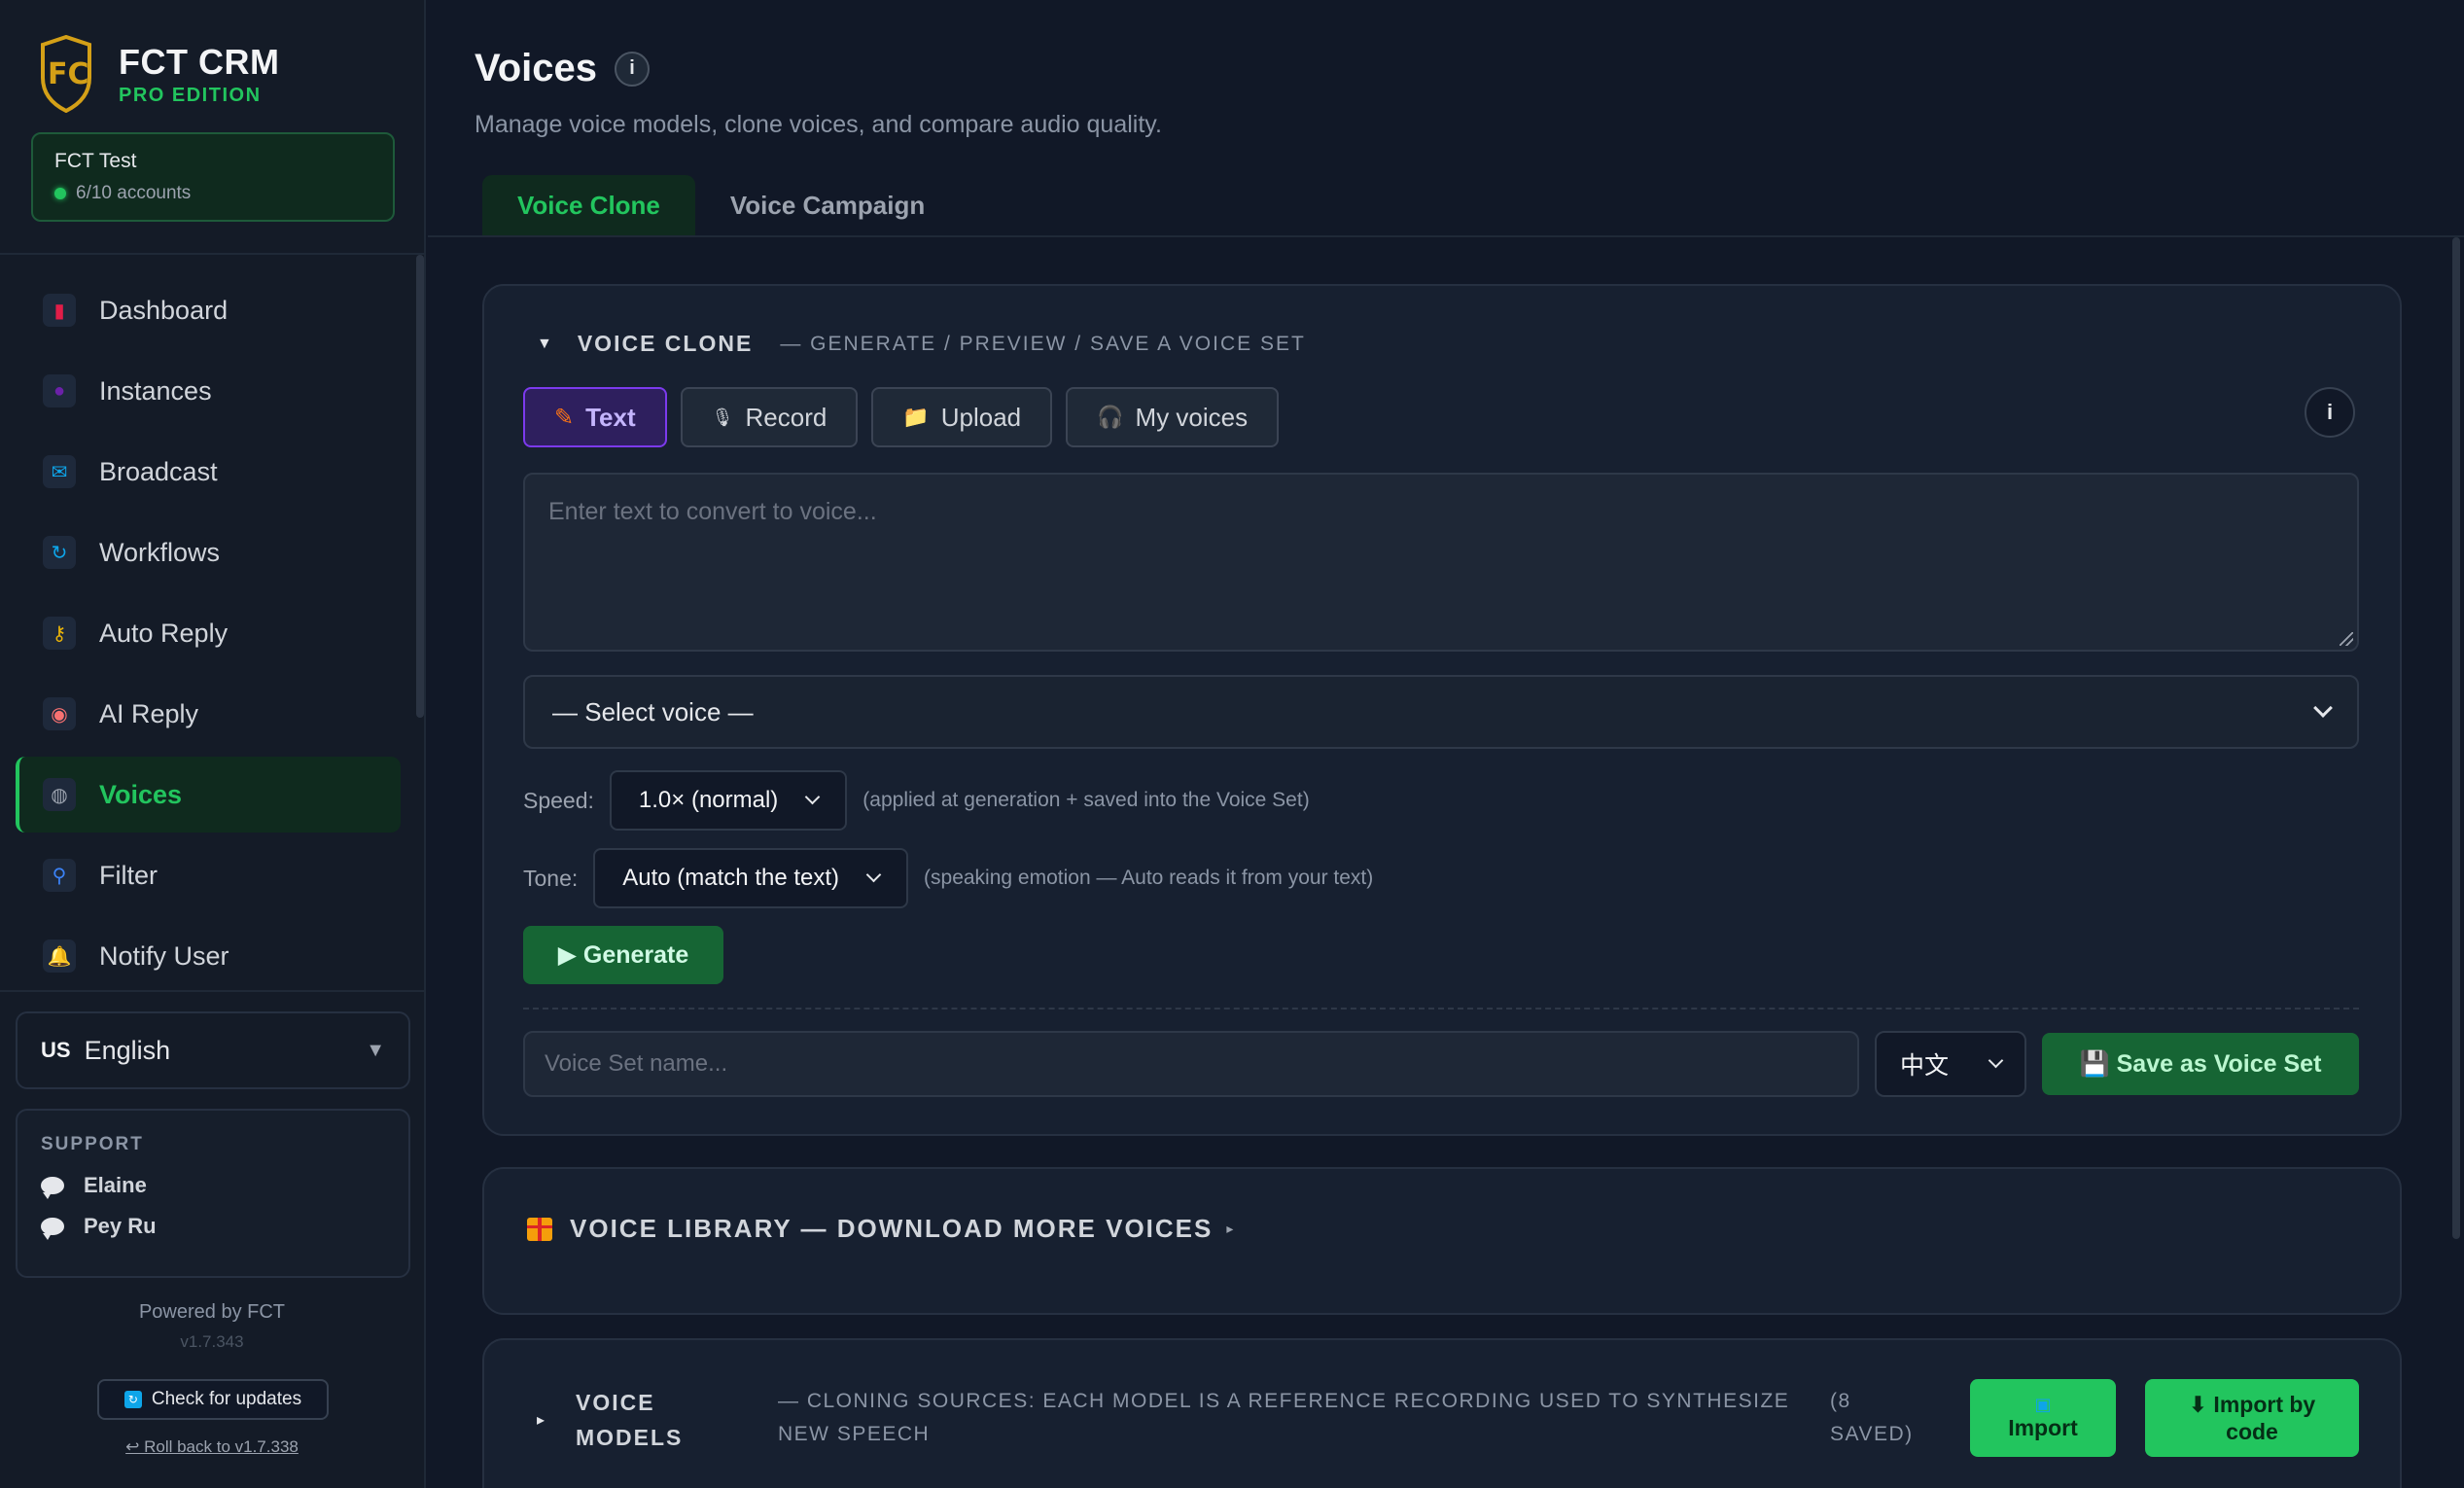 This screenshot has width=2464, height=1488. I want to click on support-contact-elaine: Elaine, so click(213, 1186).